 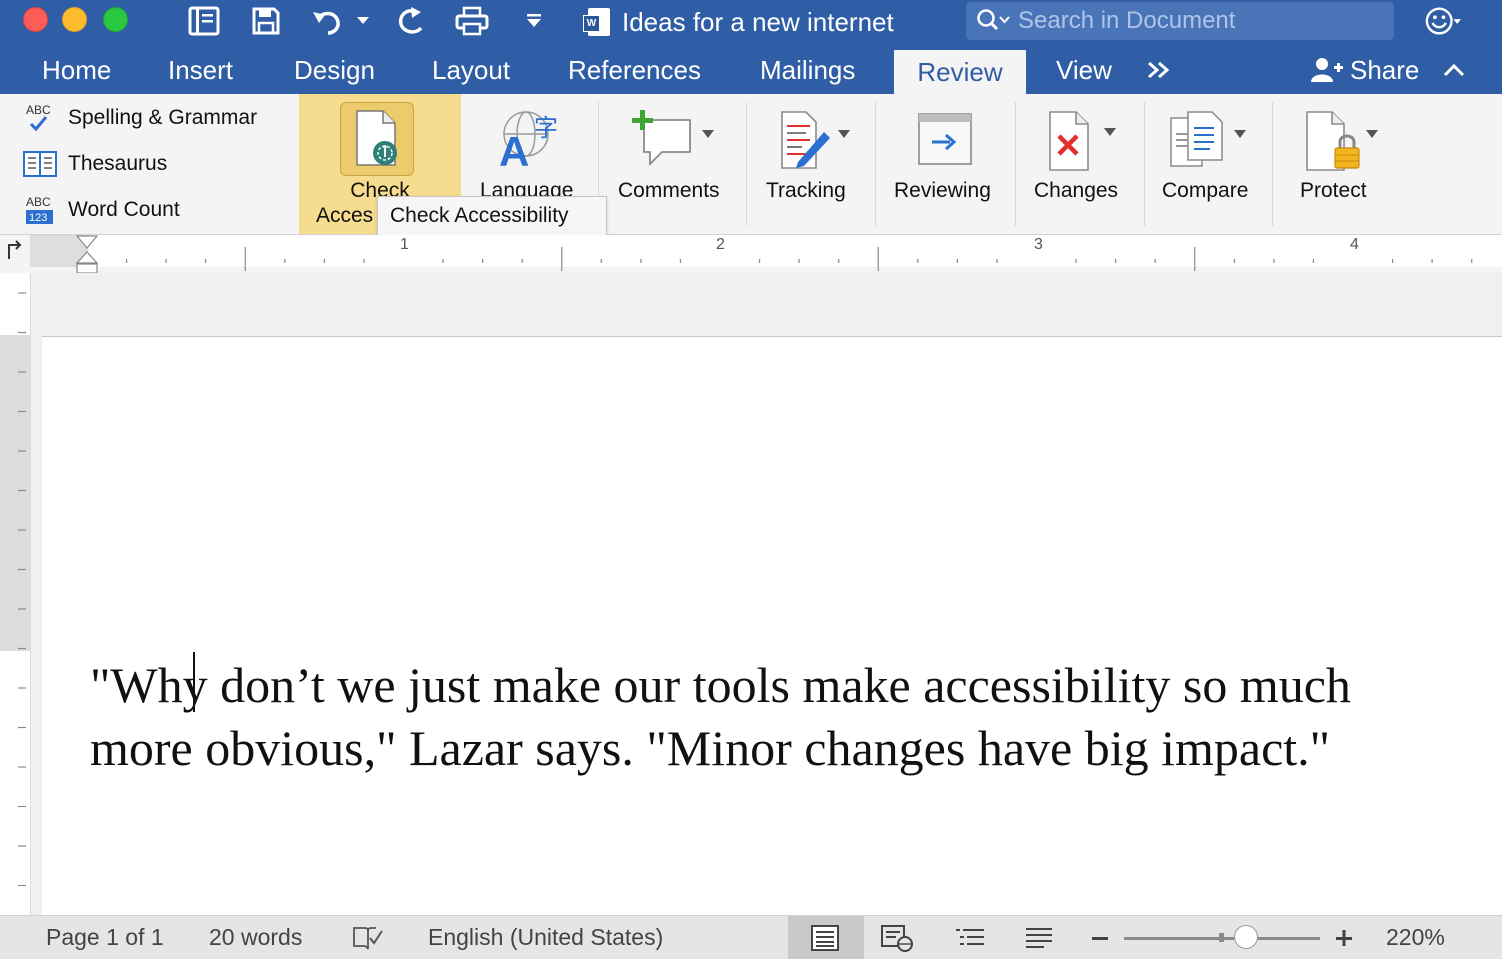 What do you see at coordinates (788, 254) in the screenshot?
I see `ruler-ticks` at bounding box center [788, 254].